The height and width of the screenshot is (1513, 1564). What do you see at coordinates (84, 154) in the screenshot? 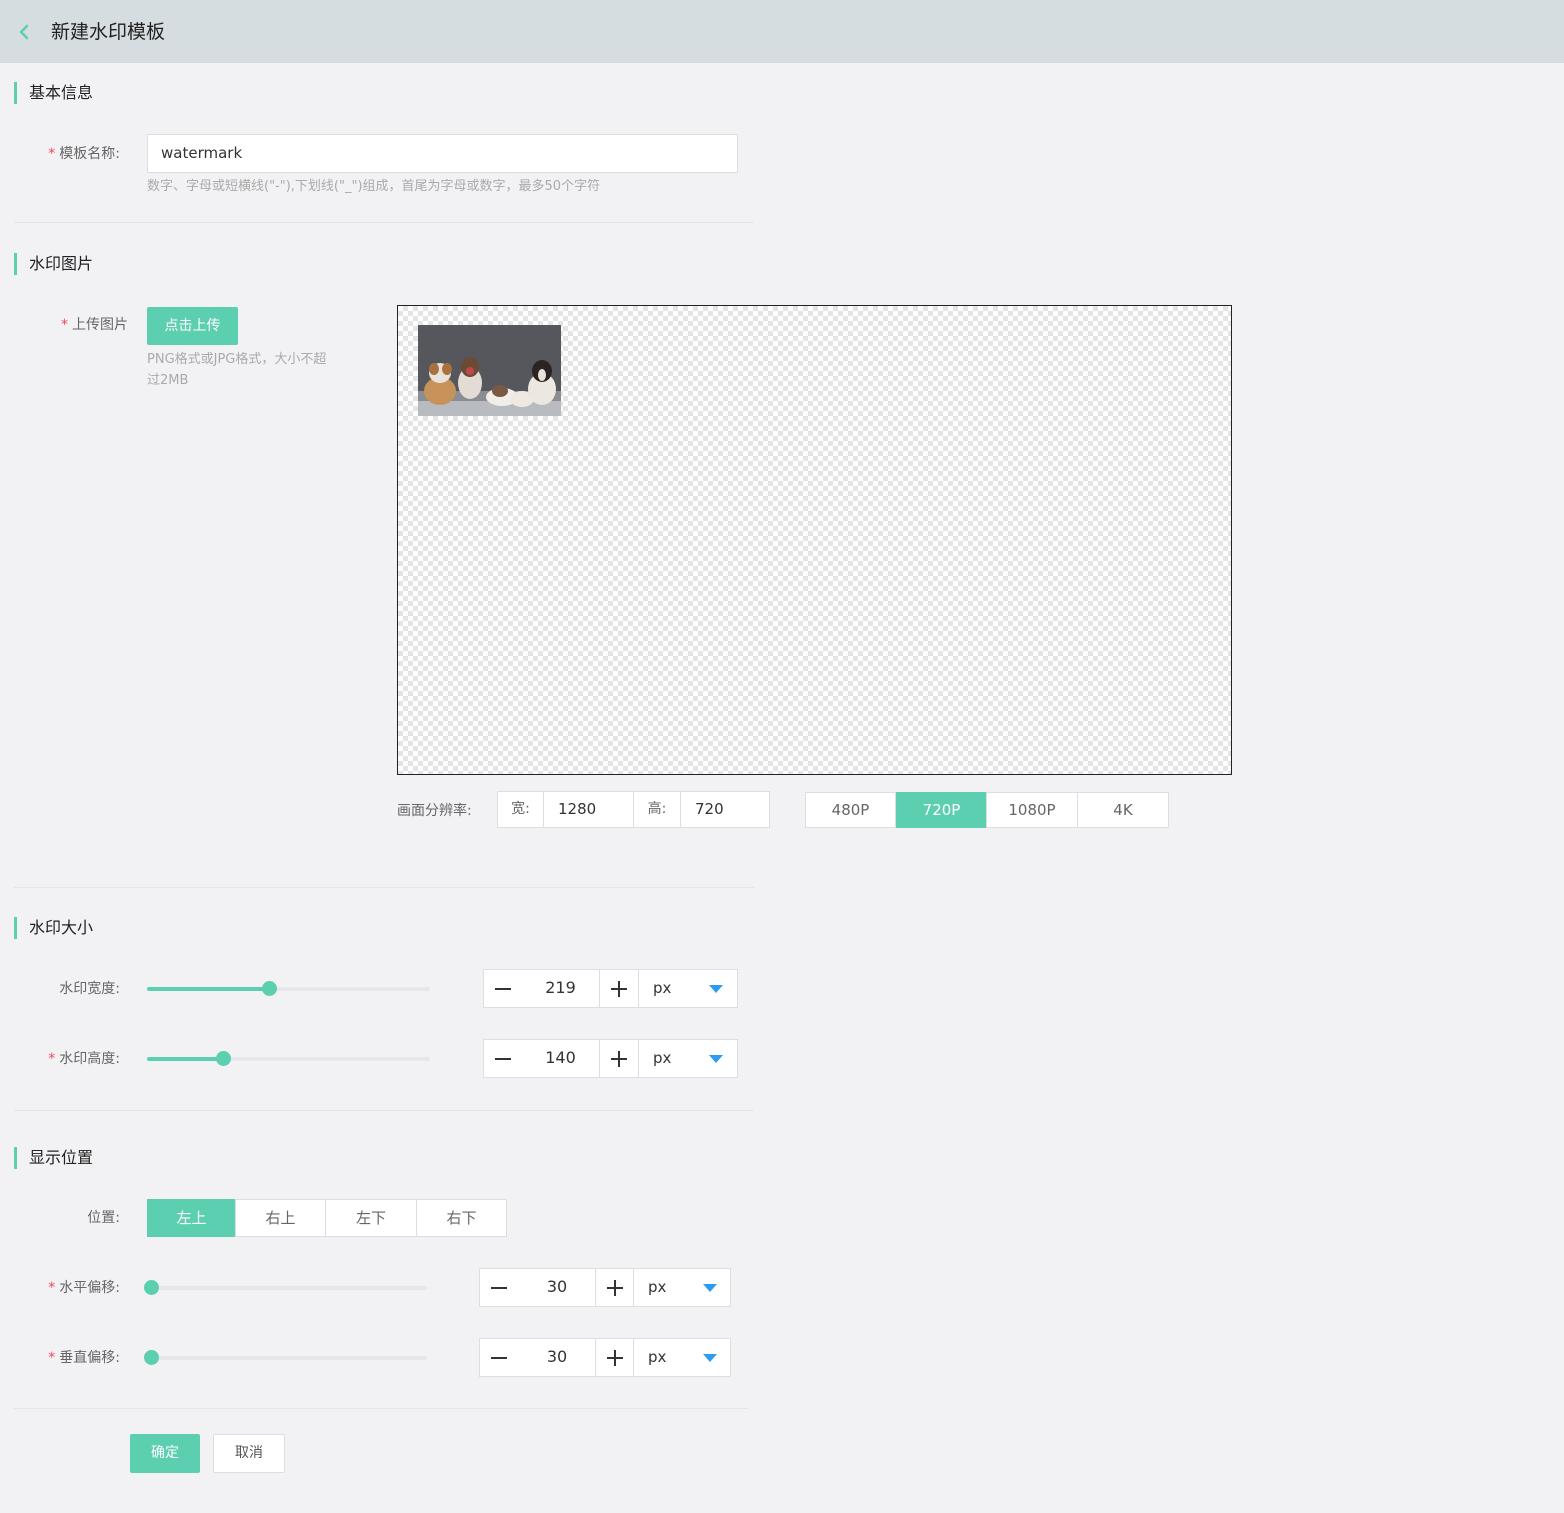
I see `template-name-label: * 模板名称:` at bounding box center [84, 154].